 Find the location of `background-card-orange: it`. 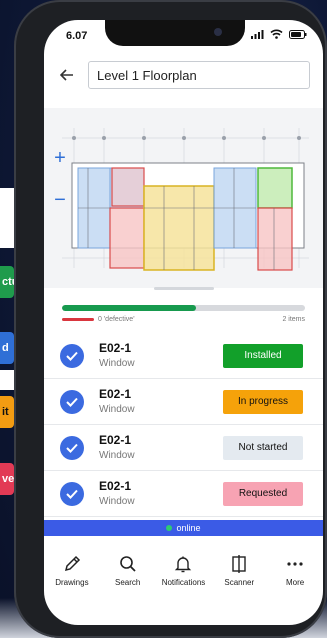

background-card-orange: it is located at coordinates (7, 412).